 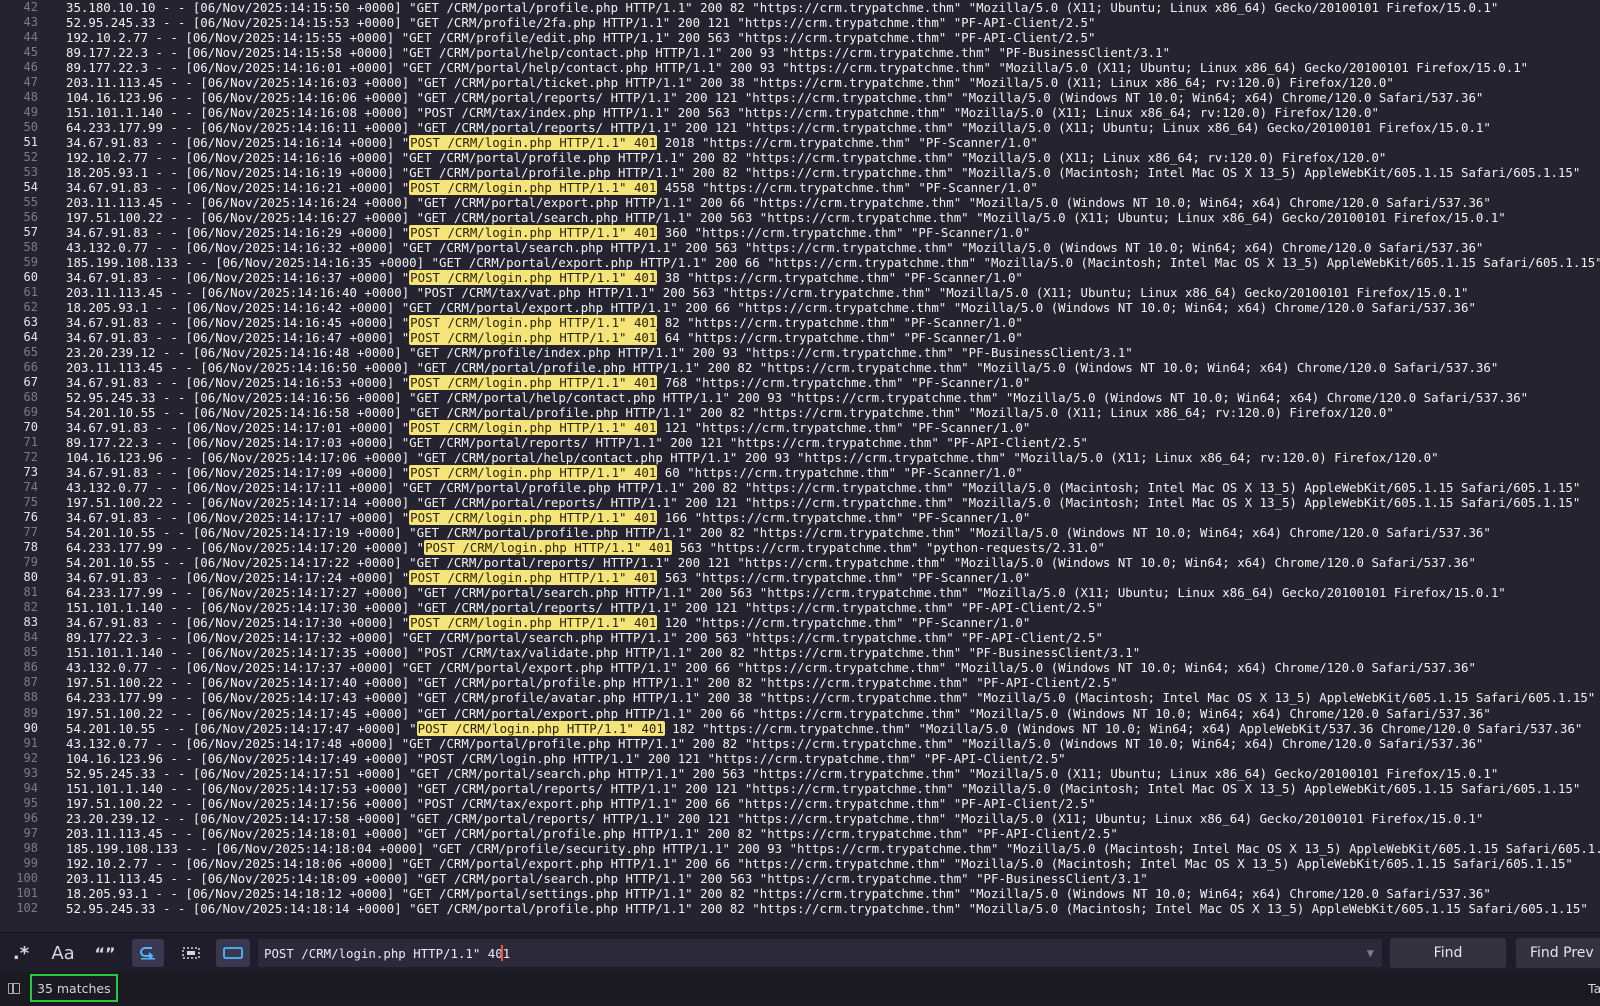 I want to click on regex-toggle: .*, so click(x=21, y=953).